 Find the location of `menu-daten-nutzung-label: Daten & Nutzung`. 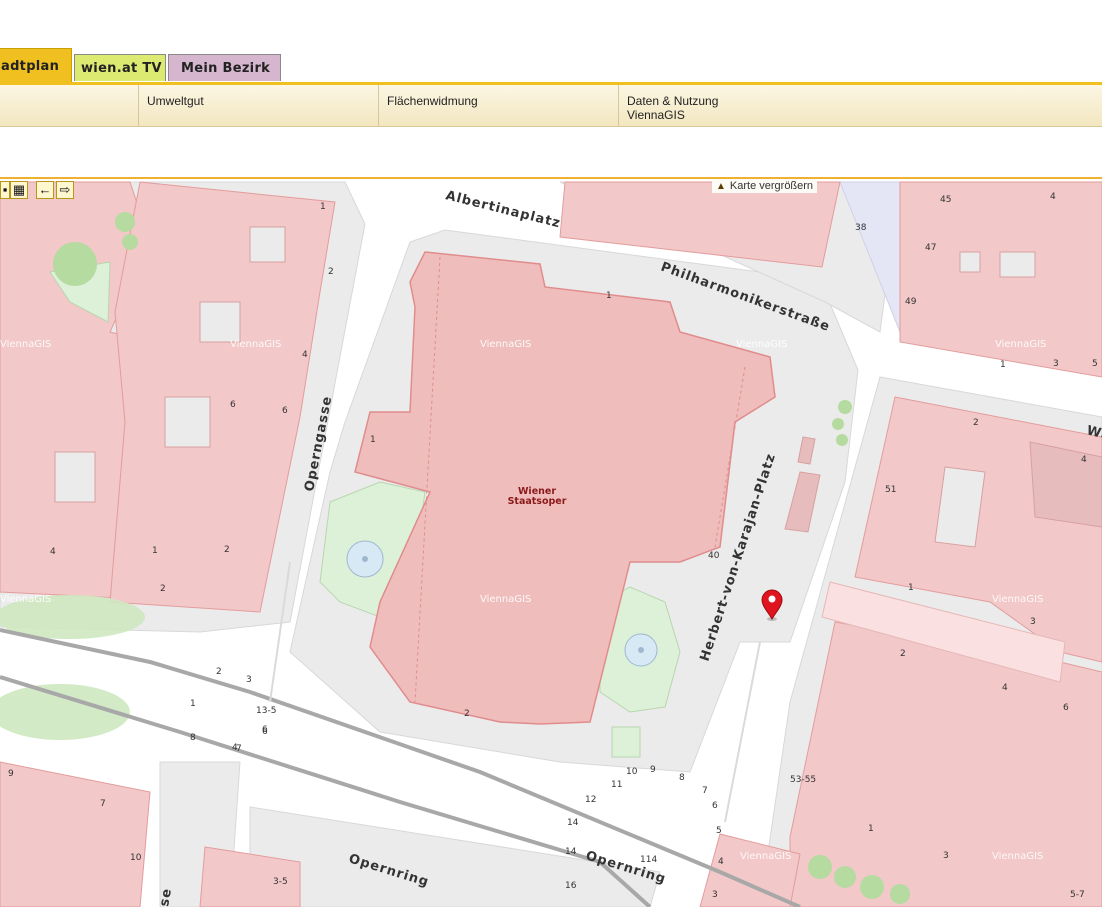

menu-daten-nutzung-label: Daten & Nutzung is located at coordinates (864, 101).